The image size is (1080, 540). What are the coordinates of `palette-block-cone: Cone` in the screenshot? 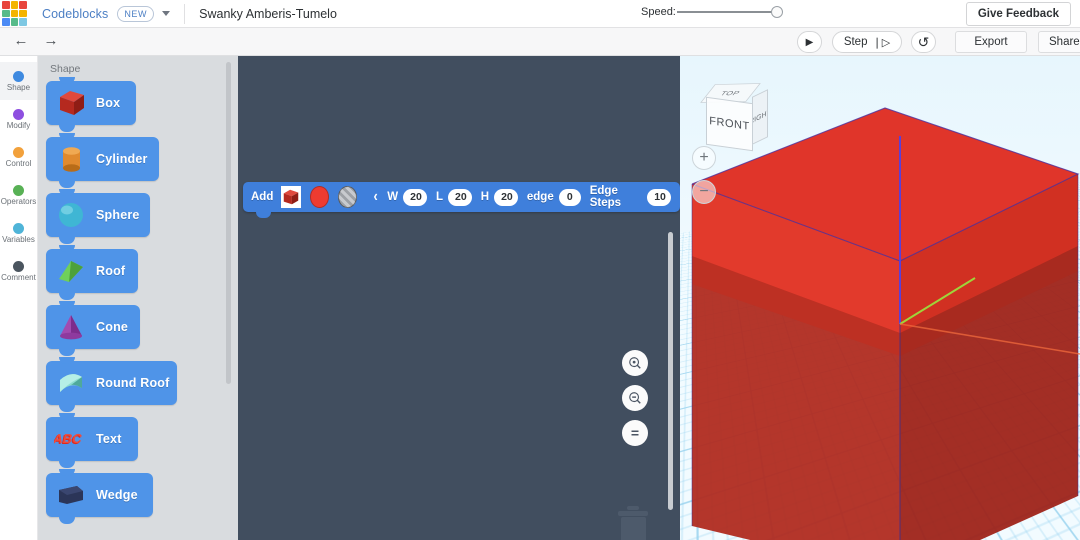 It's located at (93, 328).